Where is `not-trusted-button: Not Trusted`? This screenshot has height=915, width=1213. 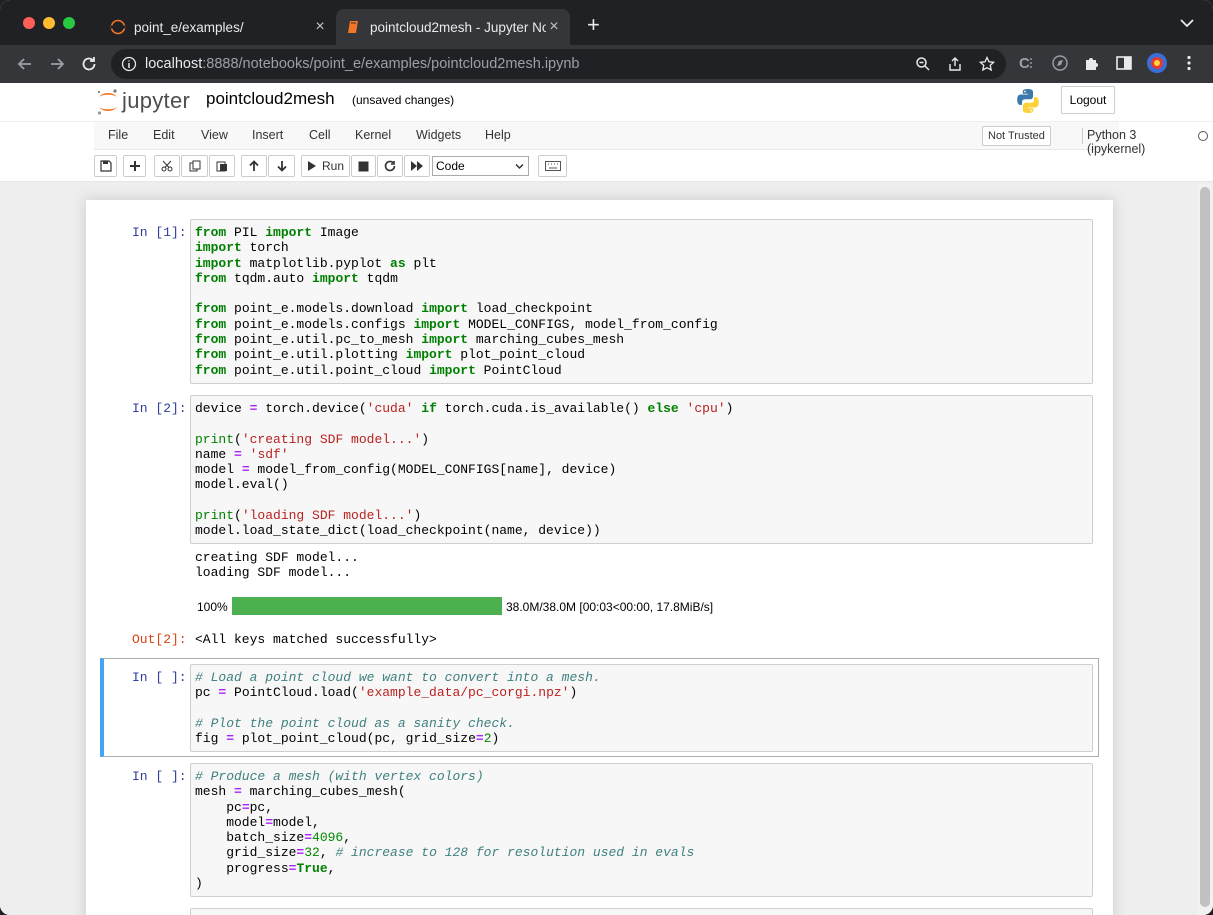
not-trusted-button: Not Trusted is located at coordinates (1016, 136).